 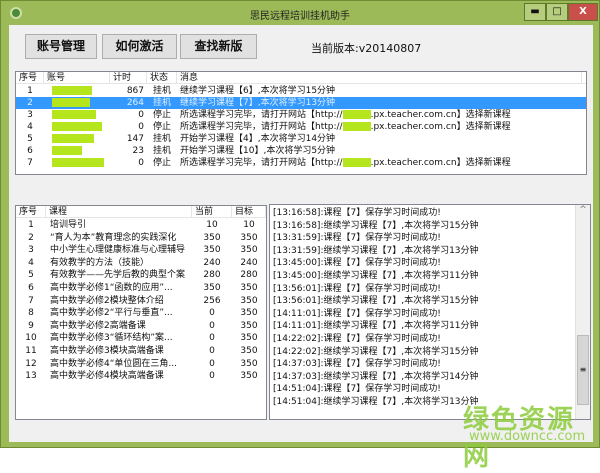 What do you see at coordinates (141, 275) in the screenshot?
I see `table-row: 5 有效教学——先学后教的典型个案 280 280` at bounding box center [141, 275].